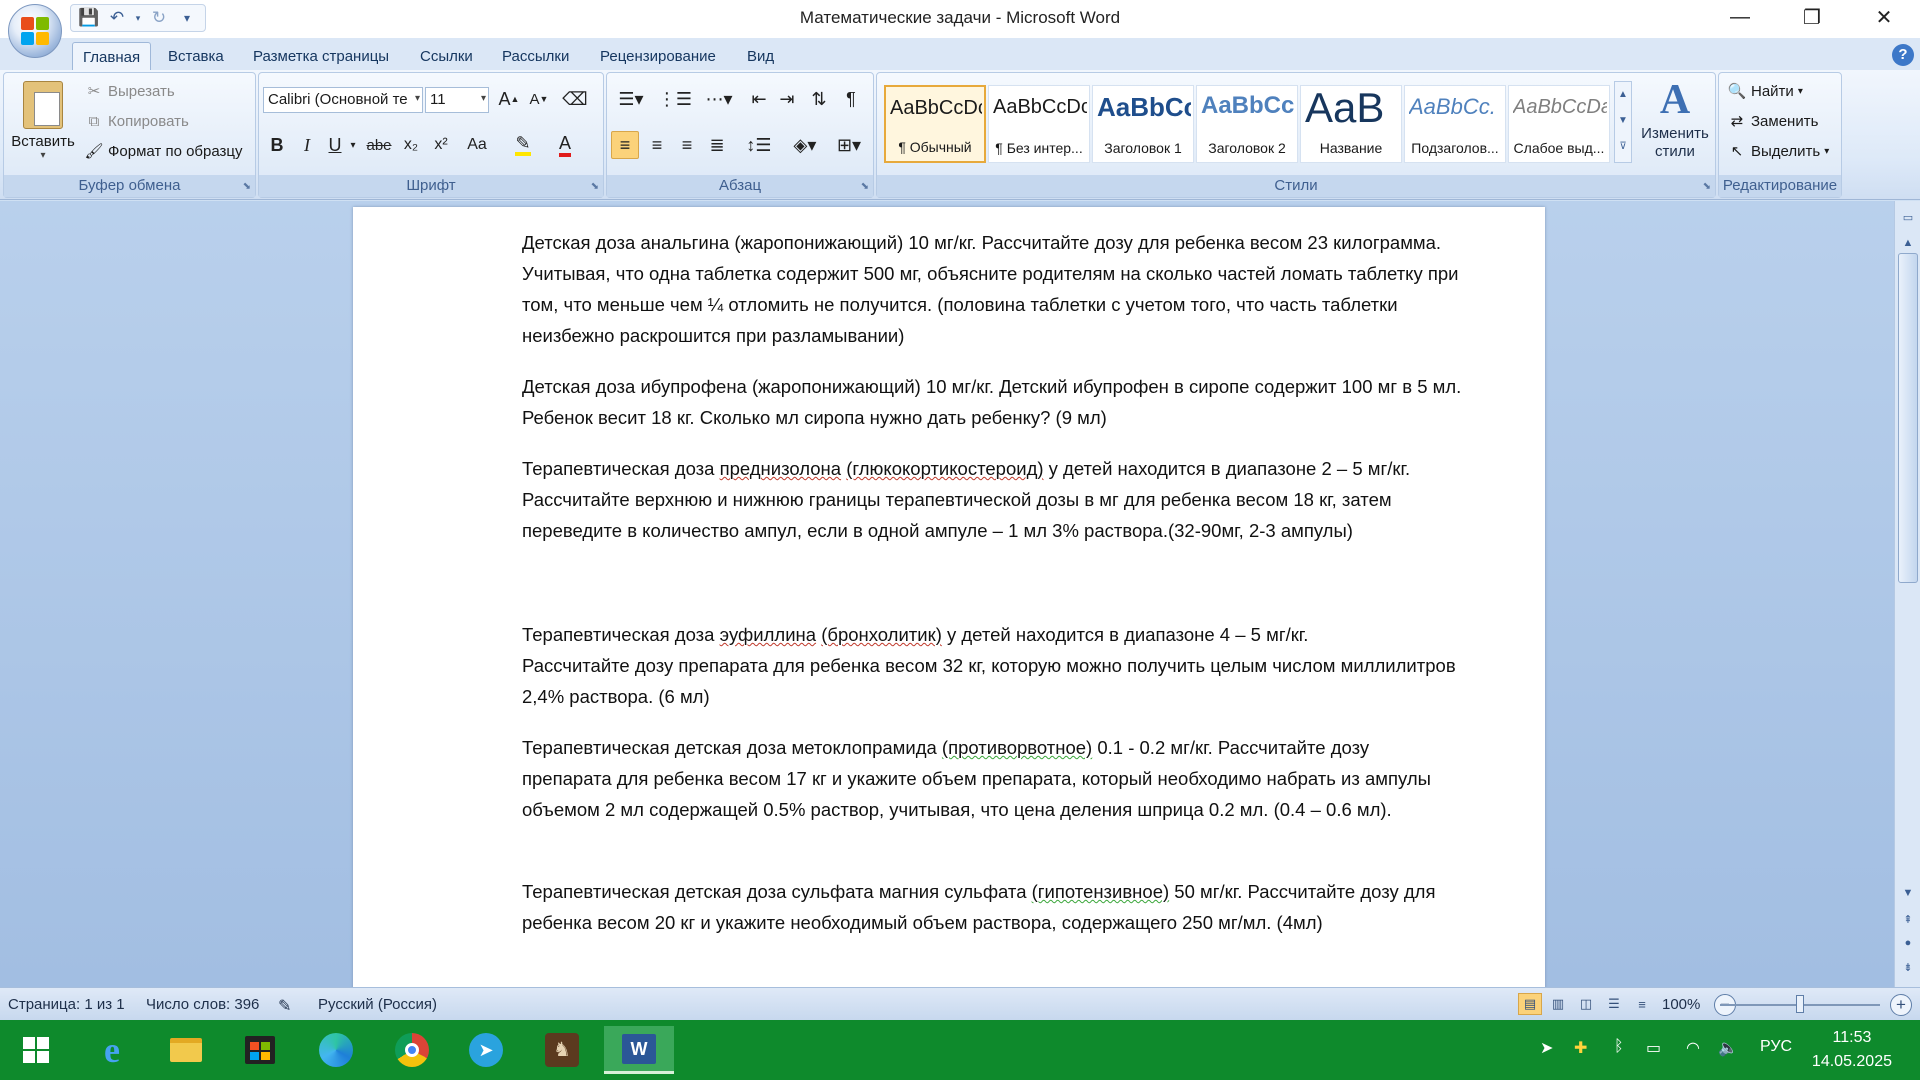 The height and width of the screenshot is (1080, 1920). What do you see at coordinates (849, 145) in the screenshot?
I see `borders-icon: ⊞▾` at bounding box center [849, 145].